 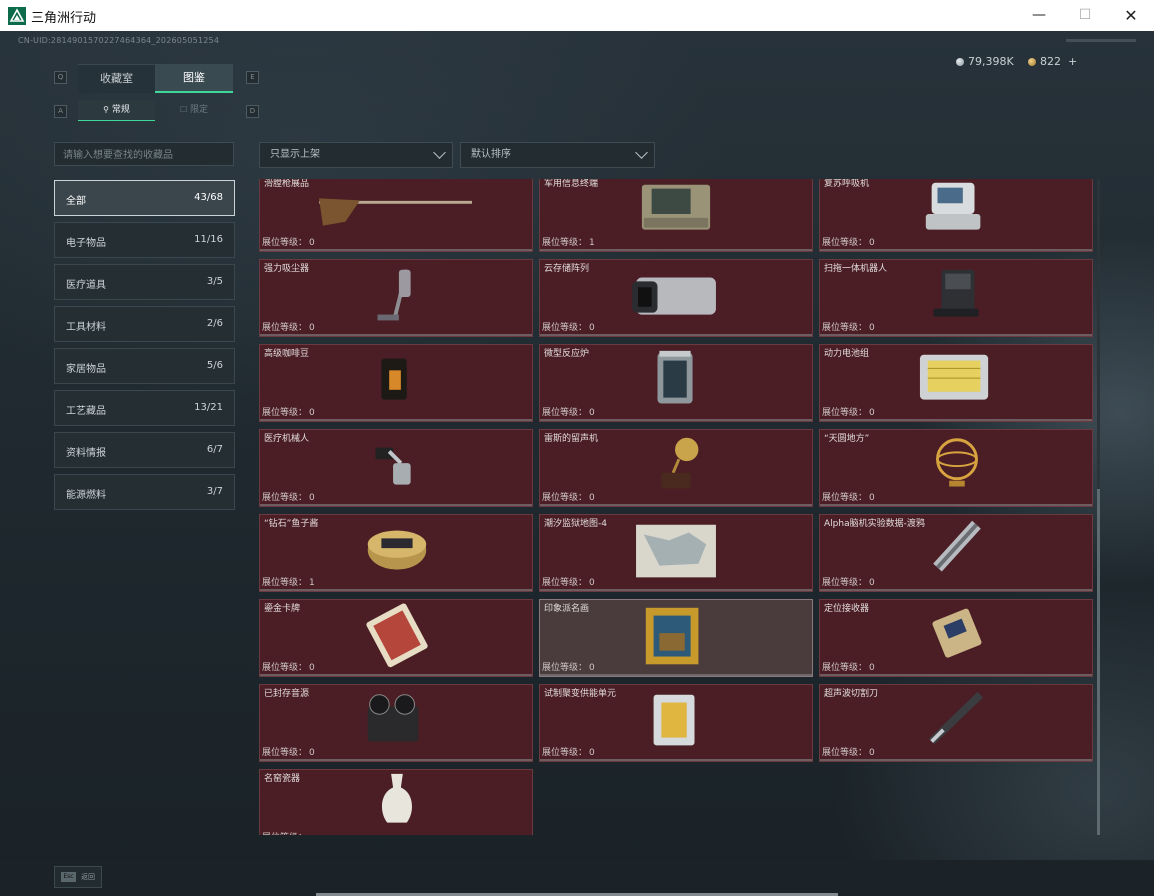 What do you see at coordinates (144, 324) in the screenshot?
I see `category-item: 工具材料 2/6` at bounding box center [144, 324].